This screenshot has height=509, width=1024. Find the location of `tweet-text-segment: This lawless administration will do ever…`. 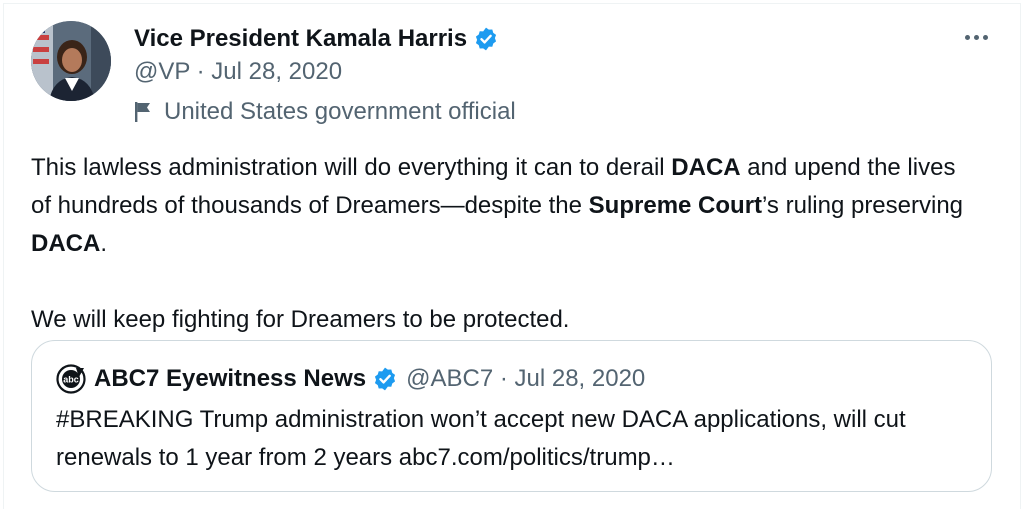

tweet-text-segment: This lawless administration will do ever… is located at coordinates (351, 167).